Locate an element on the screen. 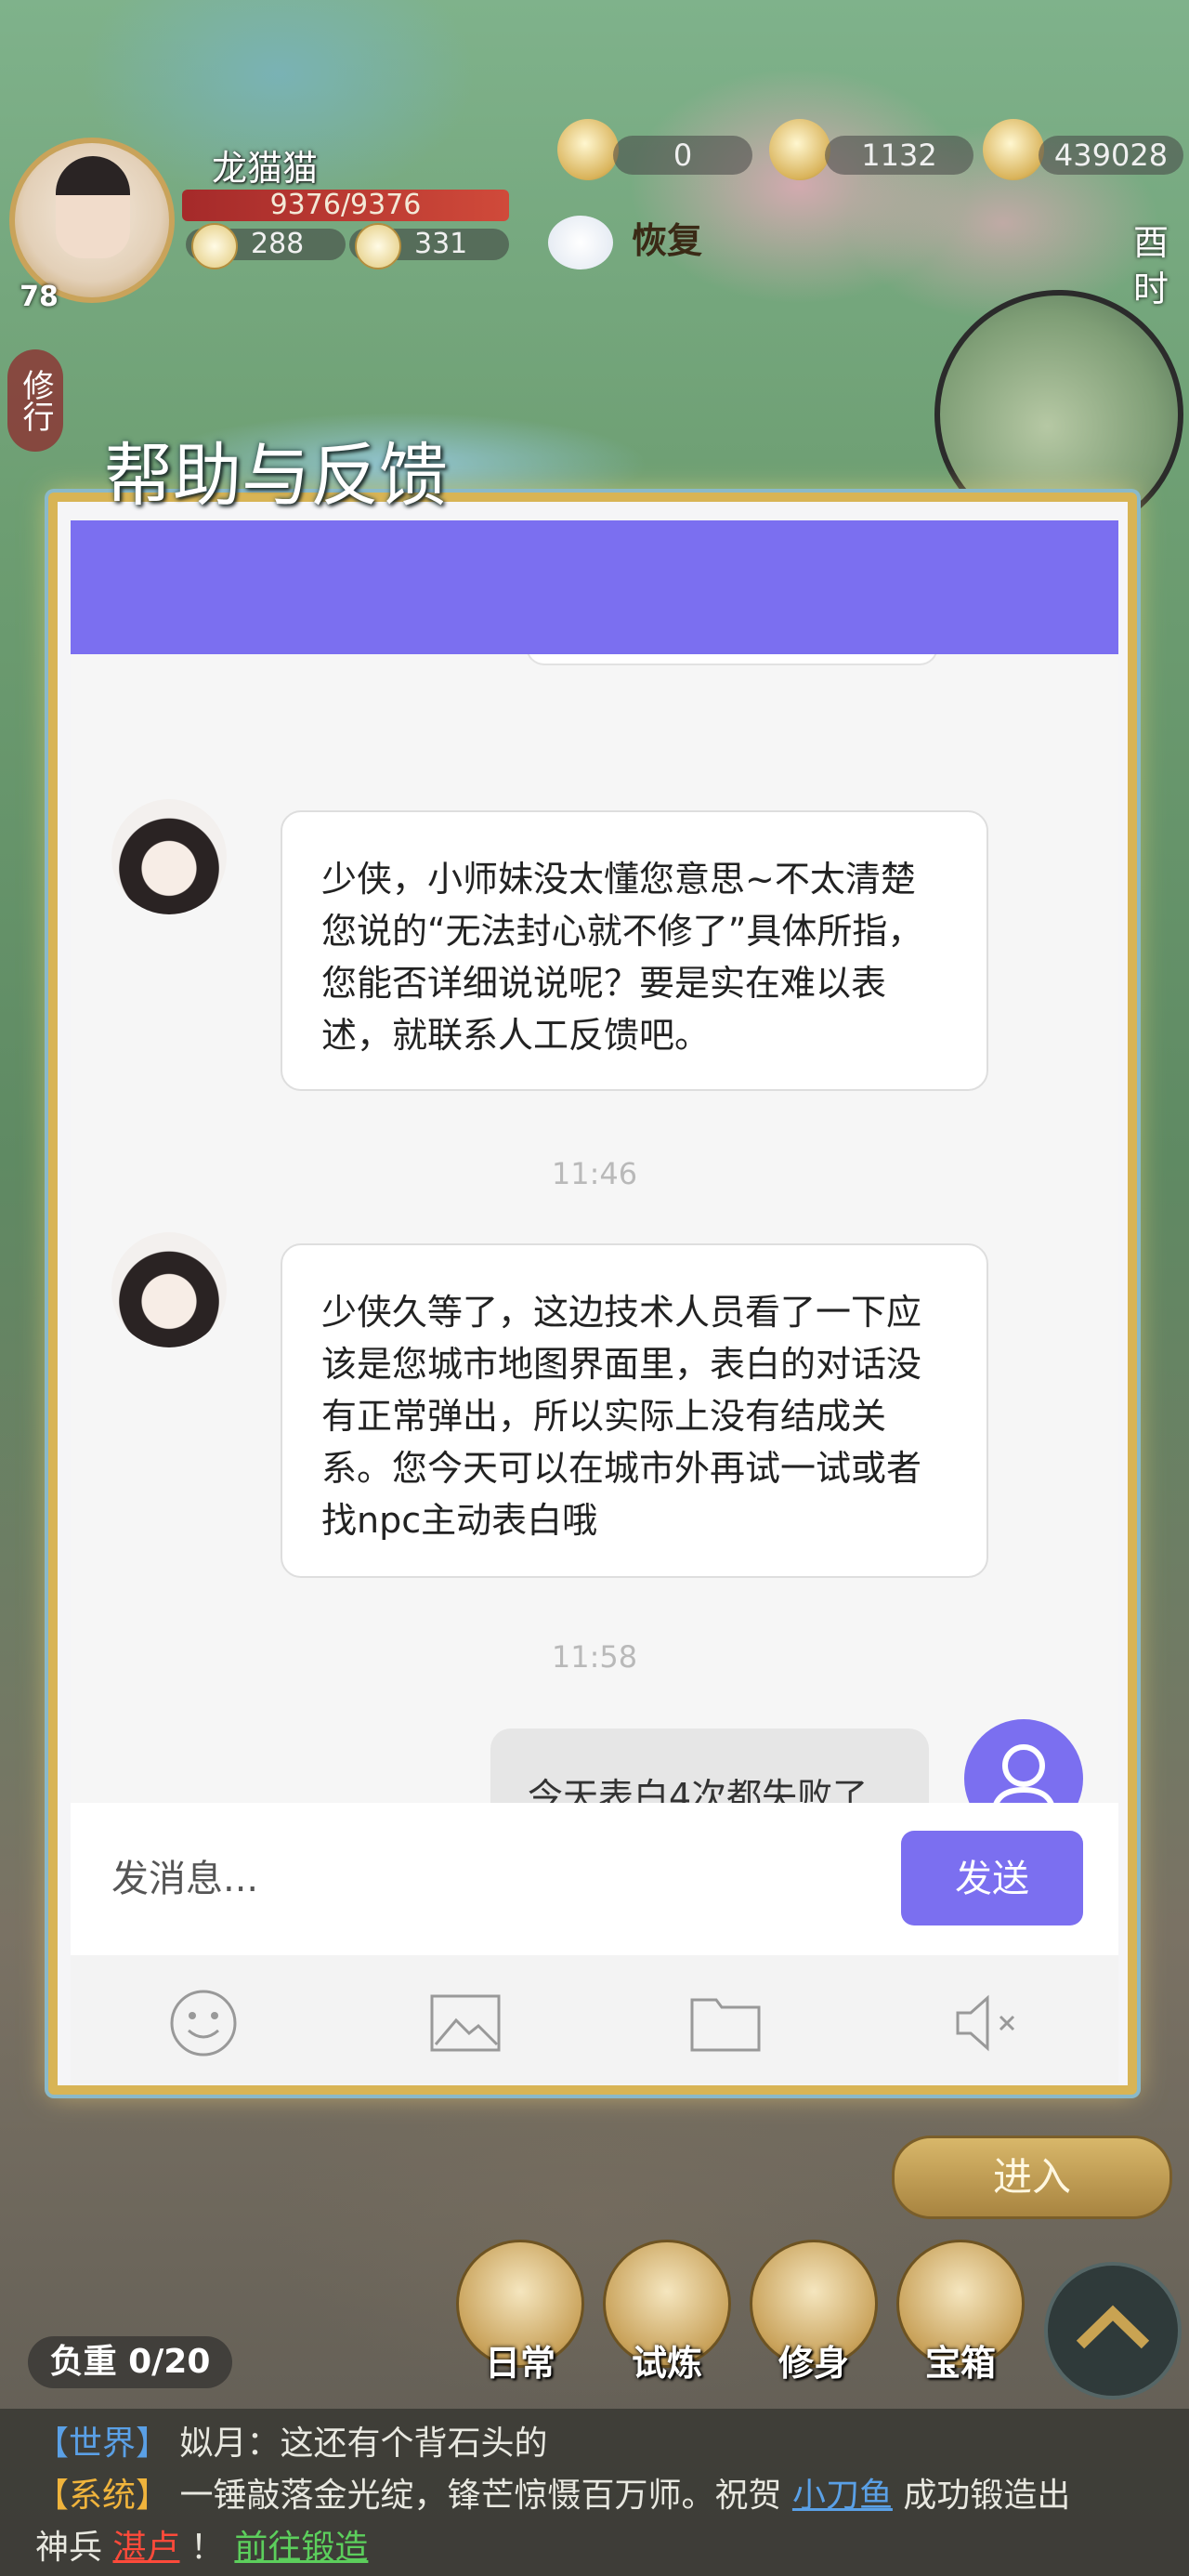  forge-link: 前往锻造 is located at coordinates (301, 2548).